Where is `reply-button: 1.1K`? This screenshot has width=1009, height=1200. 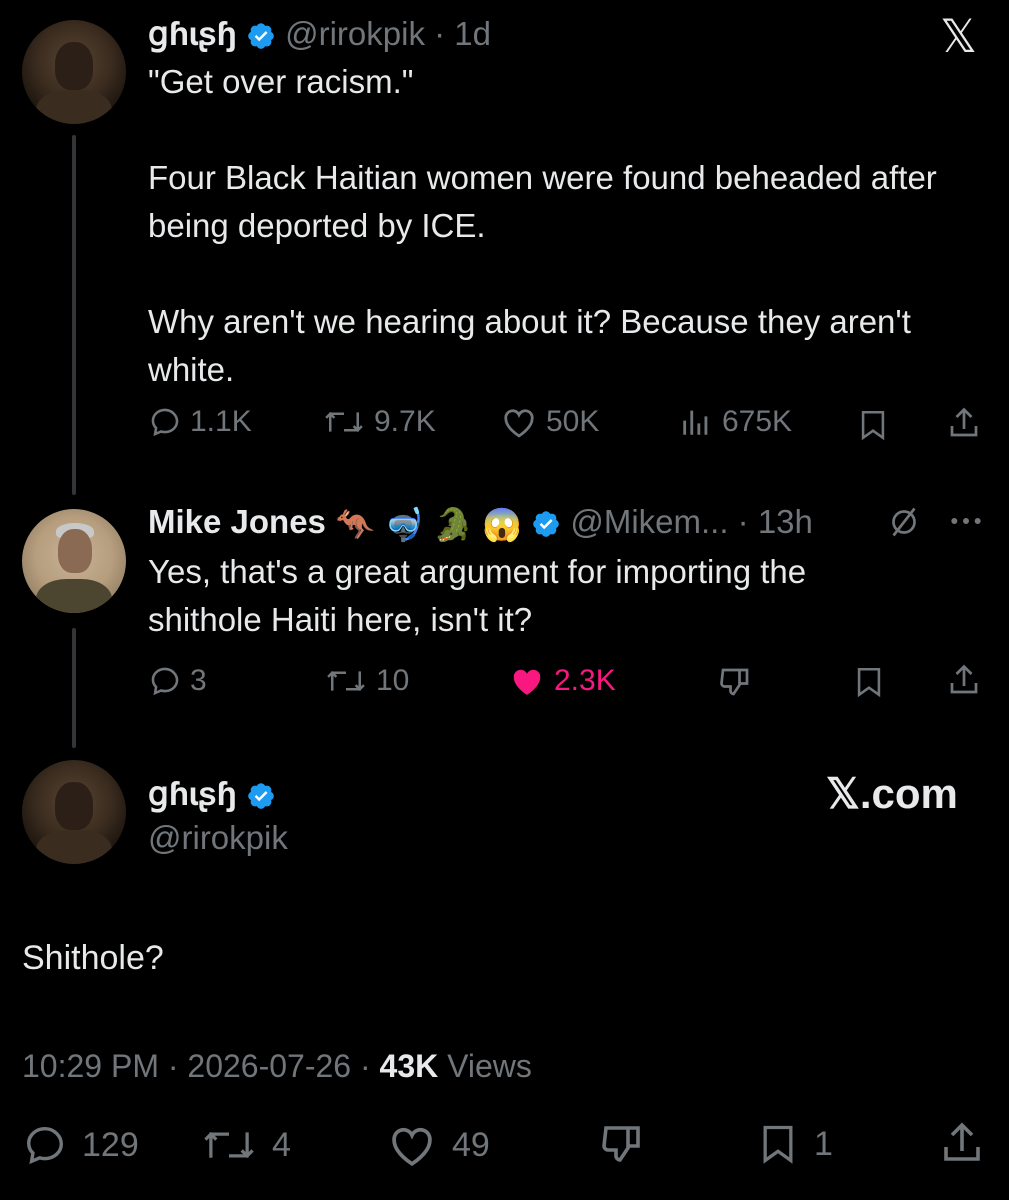 reply-button: 1.1K is located at coordinates (200, 422).